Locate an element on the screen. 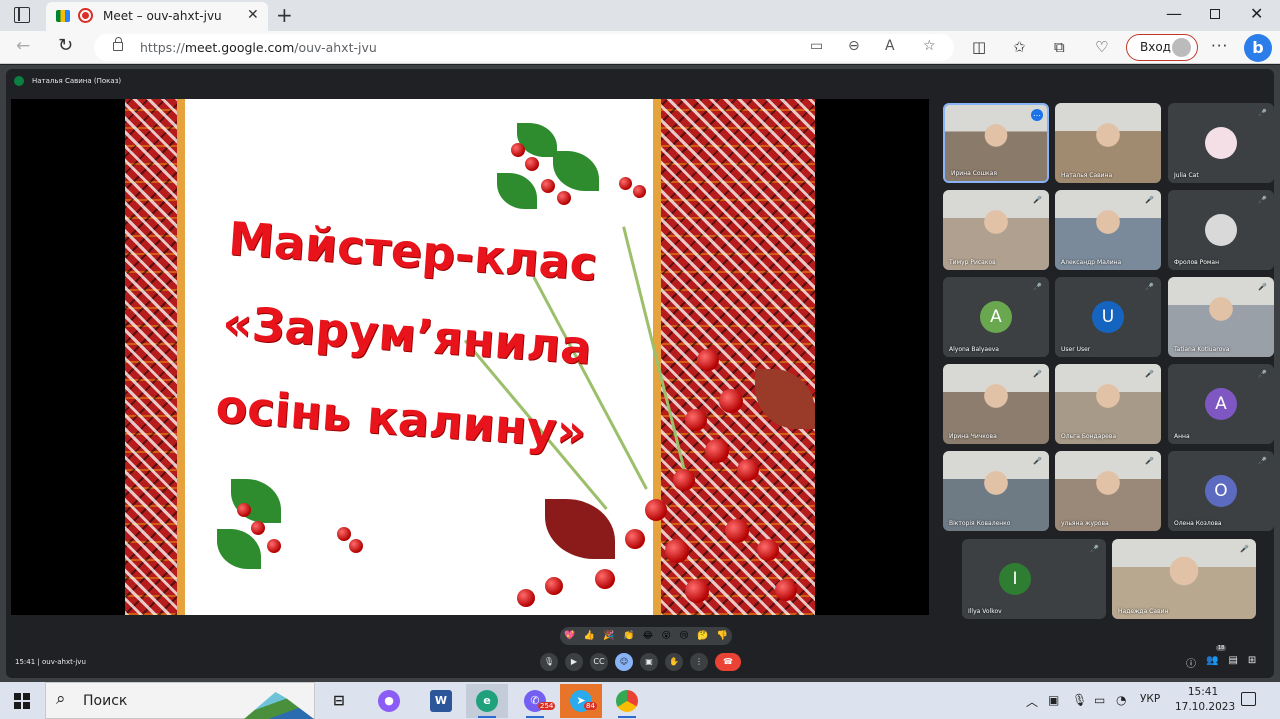 Image resolution: width=1280 pixels, height=719 pixels. url-text: https://meet.google.com/ouv-ahxt-jvu is located at coordinates (258, 47).